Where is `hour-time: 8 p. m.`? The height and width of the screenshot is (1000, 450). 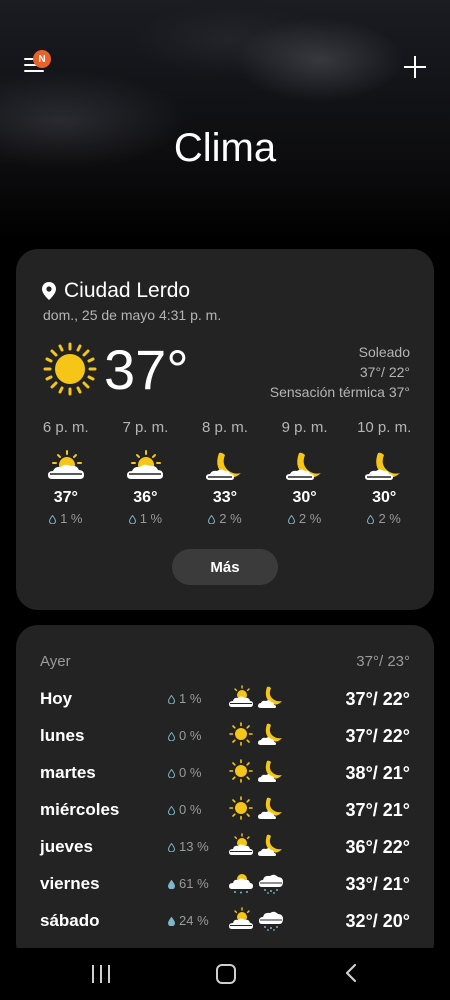
hour-time: 8 p. m. is located at coordinates (225, 427).